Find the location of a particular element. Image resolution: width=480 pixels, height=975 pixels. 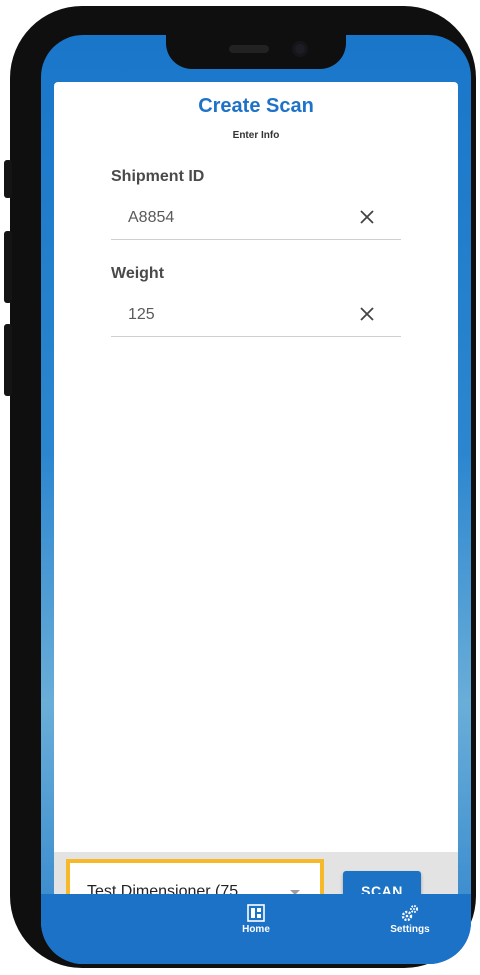

front-camera is located at coordinates (300, 49).